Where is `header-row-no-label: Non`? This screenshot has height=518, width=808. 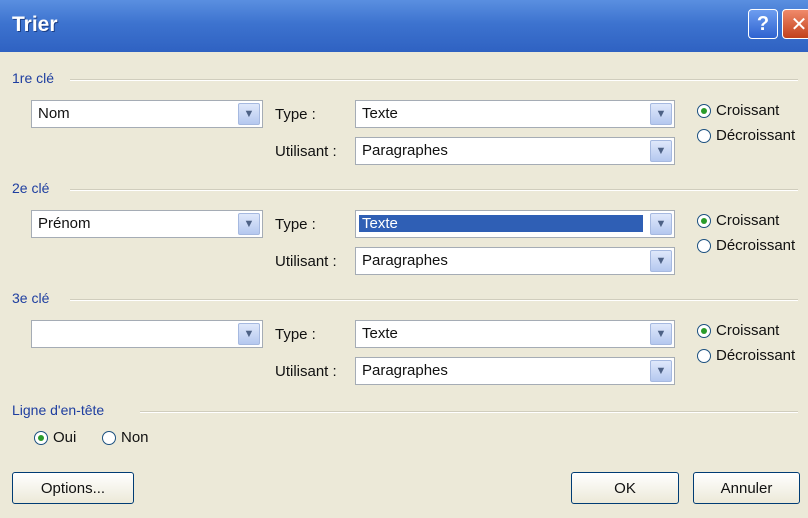 header-row-no-label: Non is located at coordinates (135, 437).